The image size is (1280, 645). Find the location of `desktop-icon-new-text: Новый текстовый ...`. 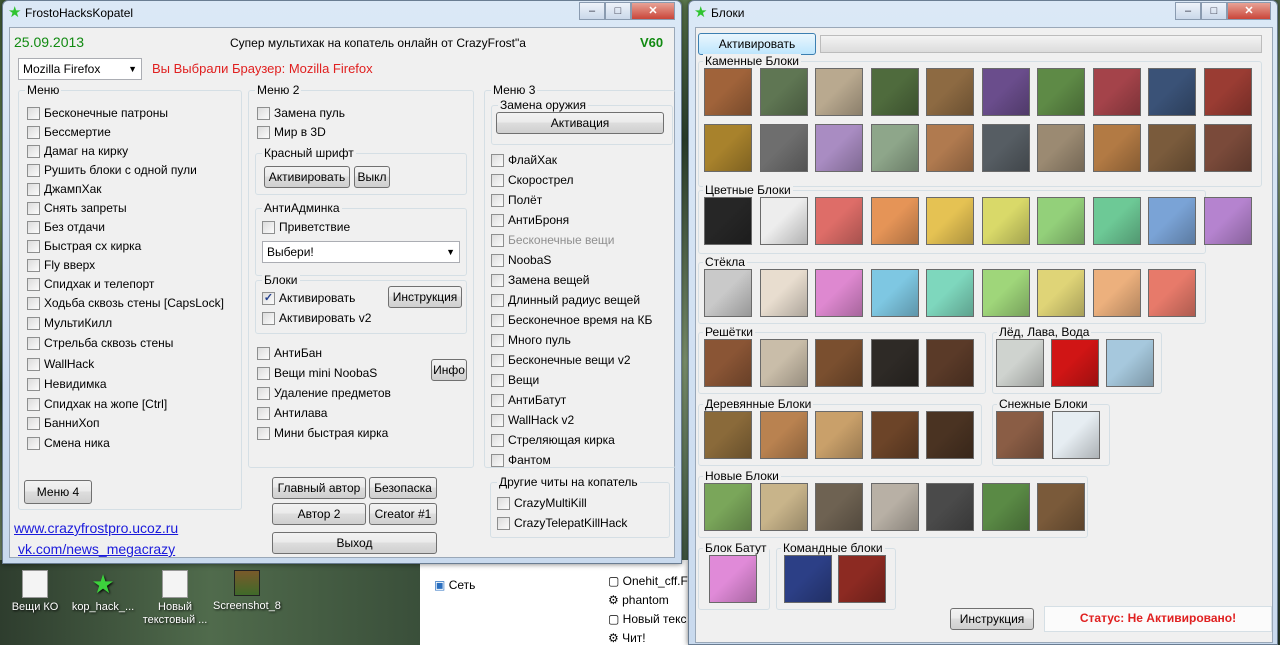

desktop-icon-new-text: Новый текстовый ... is located at coordinates (175, 598).